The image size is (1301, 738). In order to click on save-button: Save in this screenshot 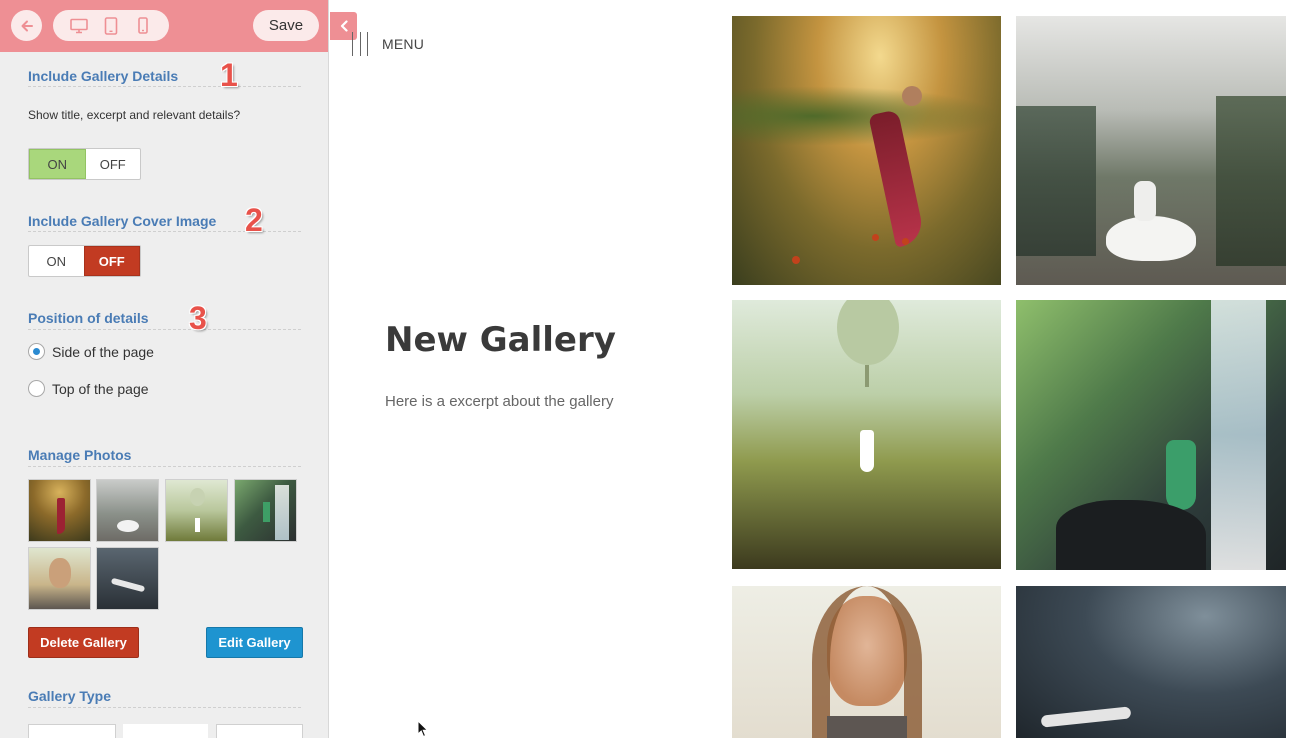, I will do `click(286, 25)`.